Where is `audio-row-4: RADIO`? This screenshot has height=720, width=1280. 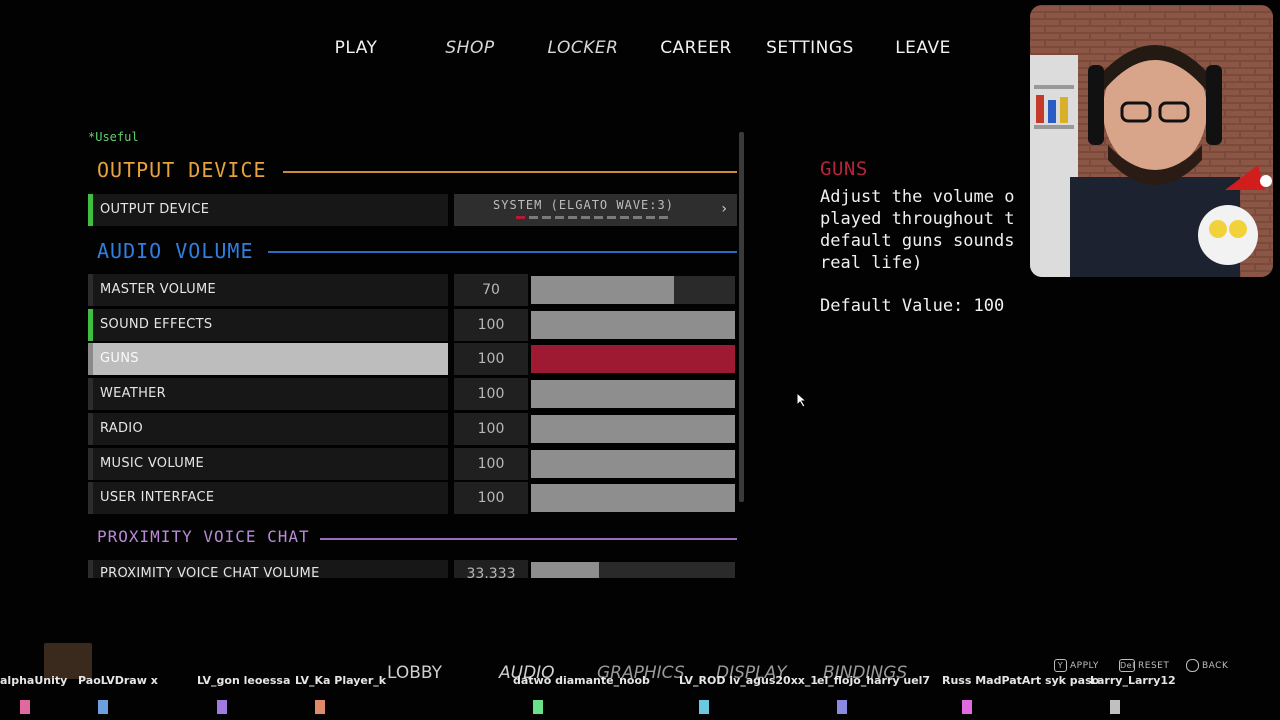
audio-row-4: RADIO is located at coordinates (268, 429).